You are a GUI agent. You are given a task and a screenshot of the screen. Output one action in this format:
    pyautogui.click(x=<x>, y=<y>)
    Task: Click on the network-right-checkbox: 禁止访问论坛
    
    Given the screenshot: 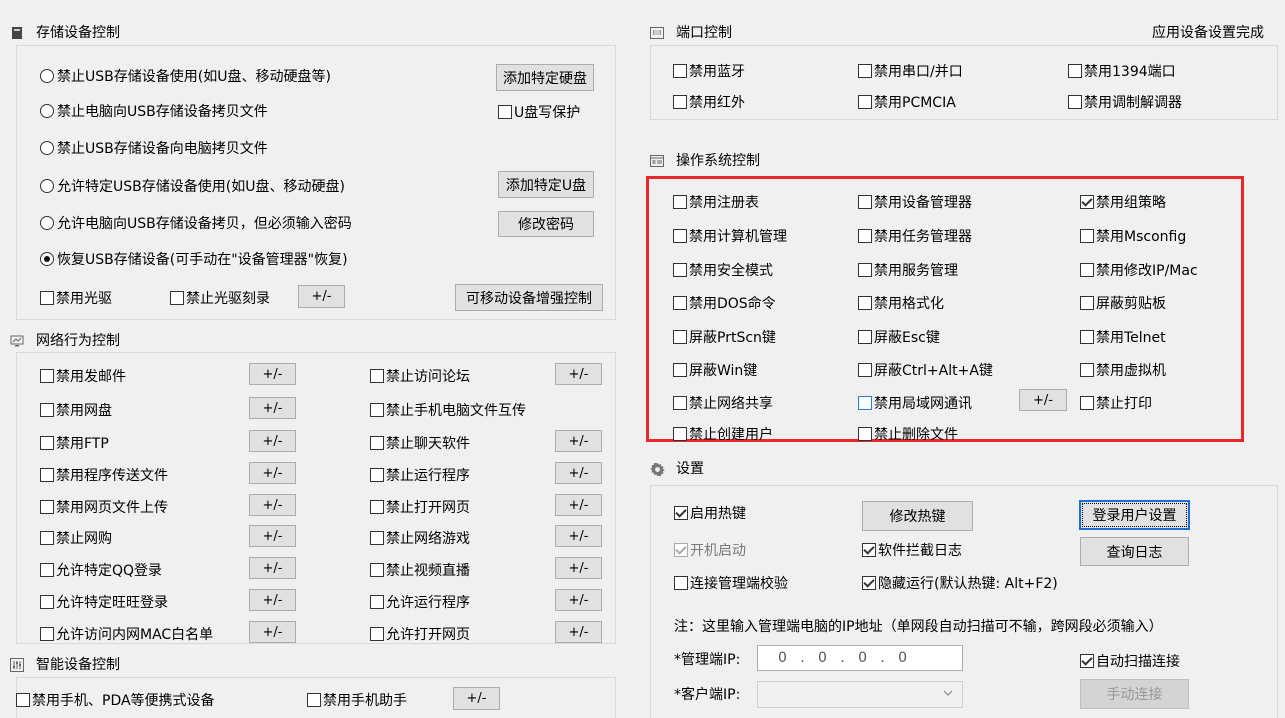 What is the action you would take?
    pyautogui.click(x=420, y=376)
    